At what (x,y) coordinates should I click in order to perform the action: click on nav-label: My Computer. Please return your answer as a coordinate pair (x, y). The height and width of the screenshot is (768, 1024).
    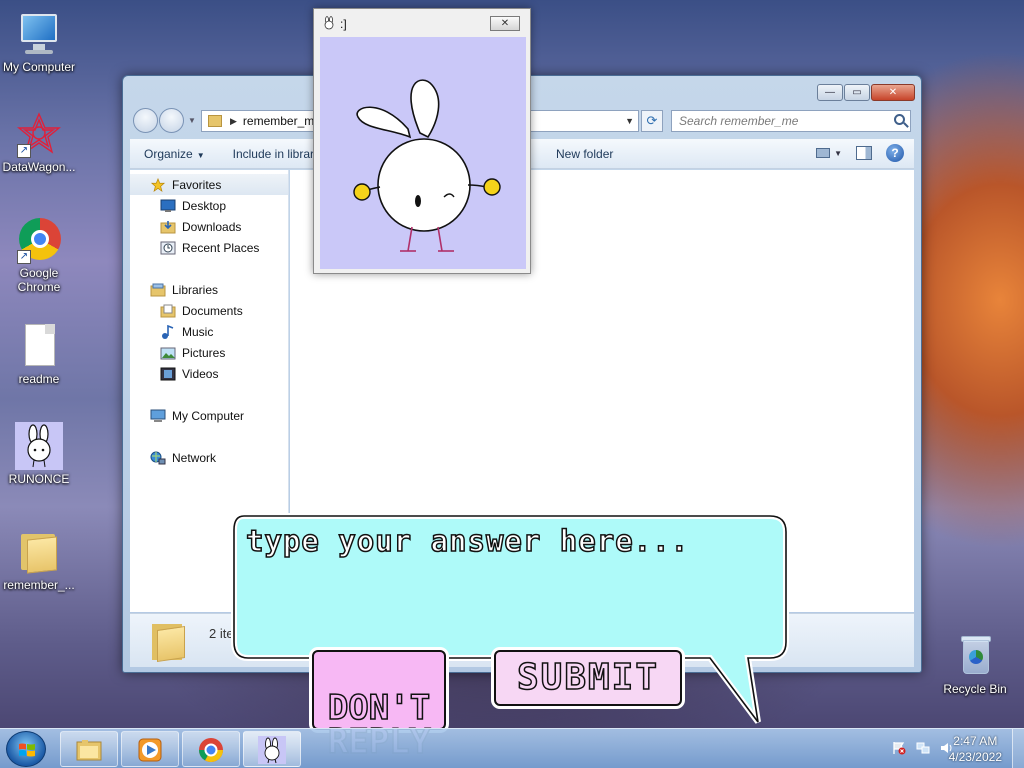
    Looking at the image, I should click on (208, 415).